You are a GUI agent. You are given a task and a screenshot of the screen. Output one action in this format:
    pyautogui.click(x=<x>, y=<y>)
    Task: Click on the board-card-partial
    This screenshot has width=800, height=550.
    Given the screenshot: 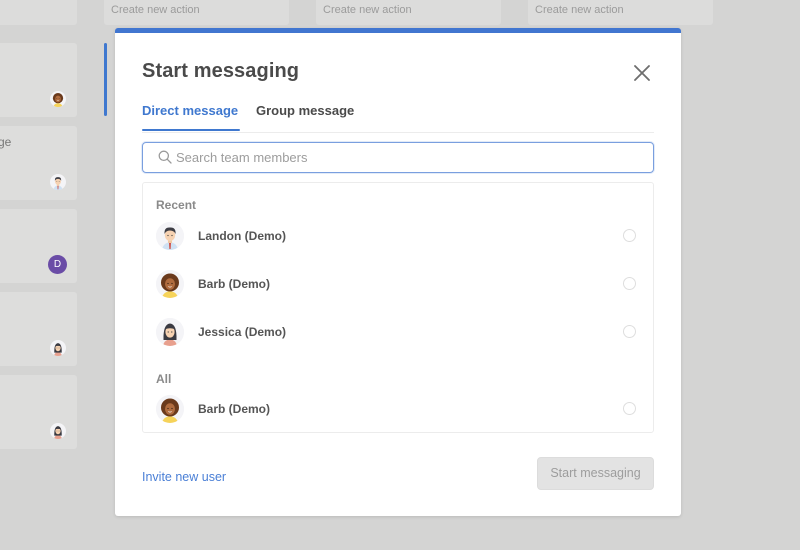 What is the action you would take?
    pyautogui.click(x=38, y=12)
    